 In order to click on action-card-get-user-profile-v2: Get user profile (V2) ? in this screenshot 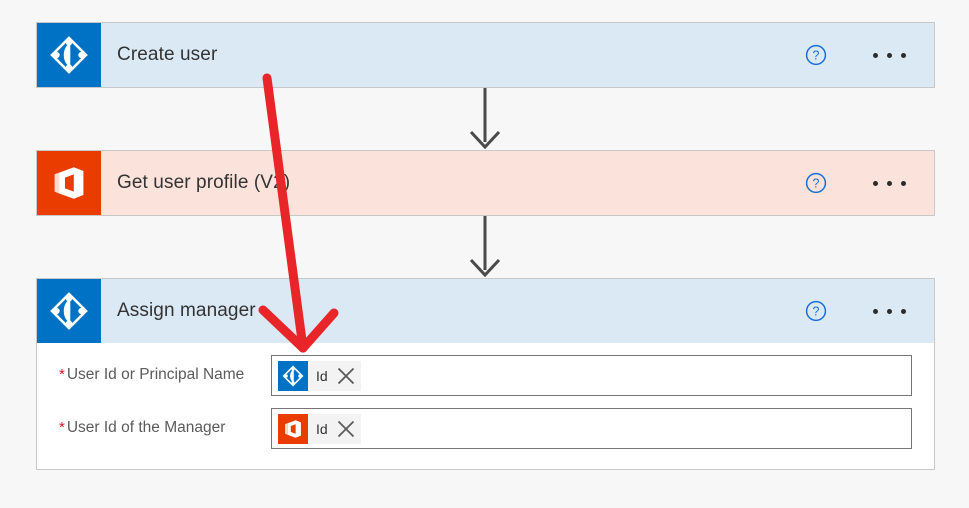, I will do `click(485, 183)`.